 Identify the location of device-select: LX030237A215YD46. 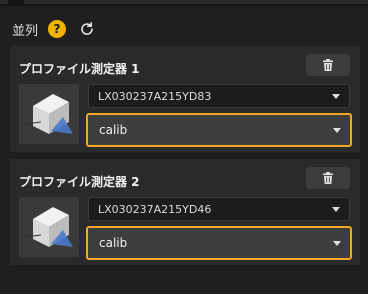
(219, 209).